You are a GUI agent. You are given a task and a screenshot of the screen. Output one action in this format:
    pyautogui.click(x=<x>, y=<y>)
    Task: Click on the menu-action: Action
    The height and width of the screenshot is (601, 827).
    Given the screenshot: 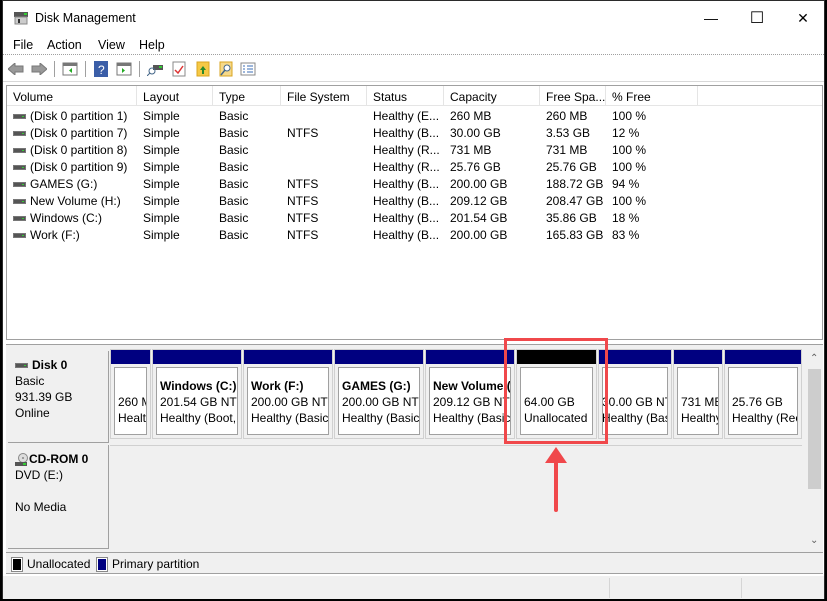 What is the action you would take?
    pyautogui.click(x=64, y=45)
    